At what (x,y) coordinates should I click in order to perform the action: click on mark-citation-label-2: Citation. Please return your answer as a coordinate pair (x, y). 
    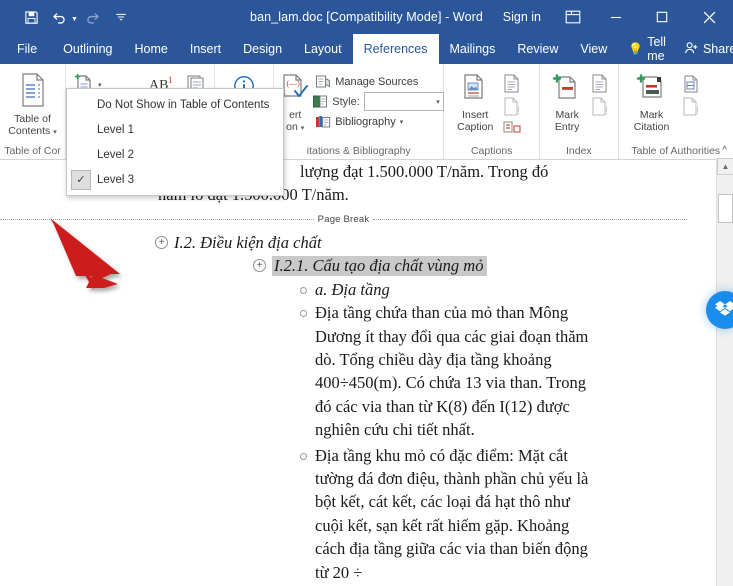
    Looking at the image, I should click on (651, 127).